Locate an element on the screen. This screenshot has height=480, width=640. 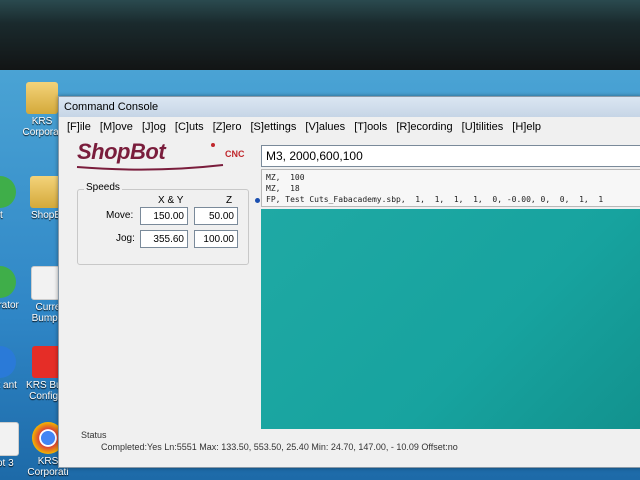
log-line: MZ, 100 is located at coordinates (285, 177).